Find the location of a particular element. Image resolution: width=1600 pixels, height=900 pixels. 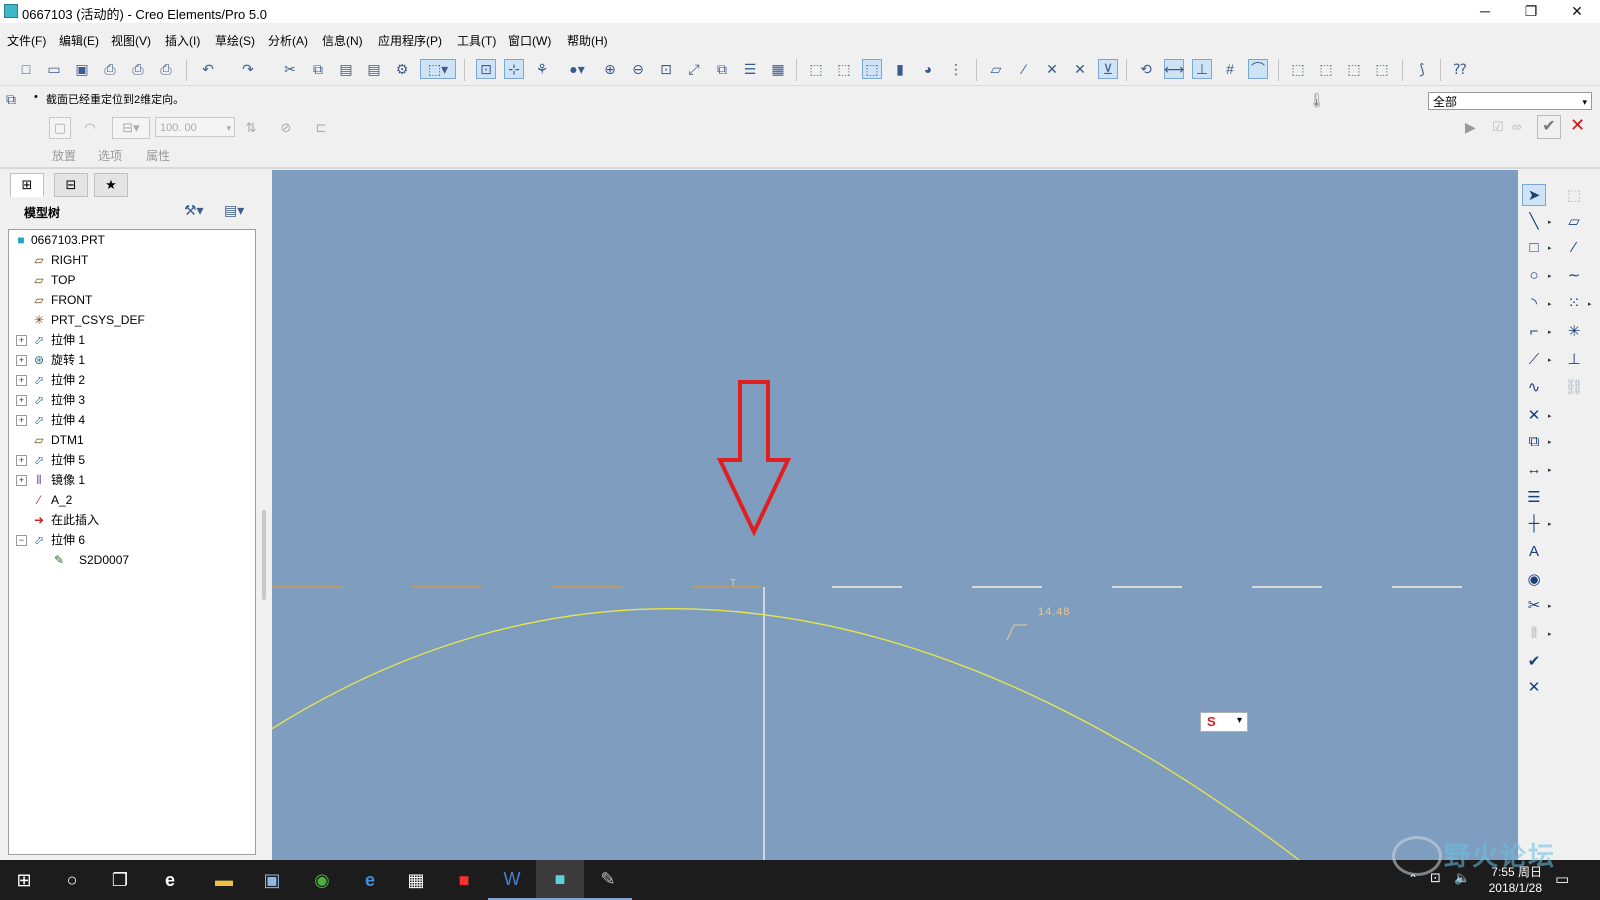

csys-display-icon: ✕ is located at coordinates (1080, 69).